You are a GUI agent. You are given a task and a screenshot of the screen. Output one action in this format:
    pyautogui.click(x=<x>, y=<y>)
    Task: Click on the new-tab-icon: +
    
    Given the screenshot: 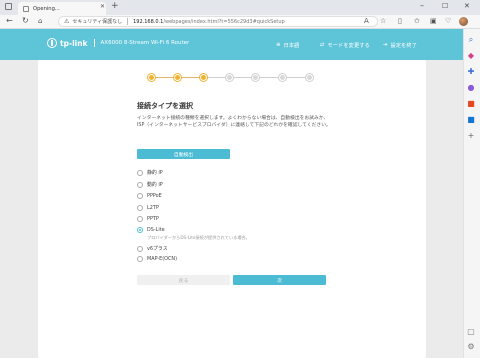 What is the action you would take?
    pyautogui.click(x=115, y=6)
    